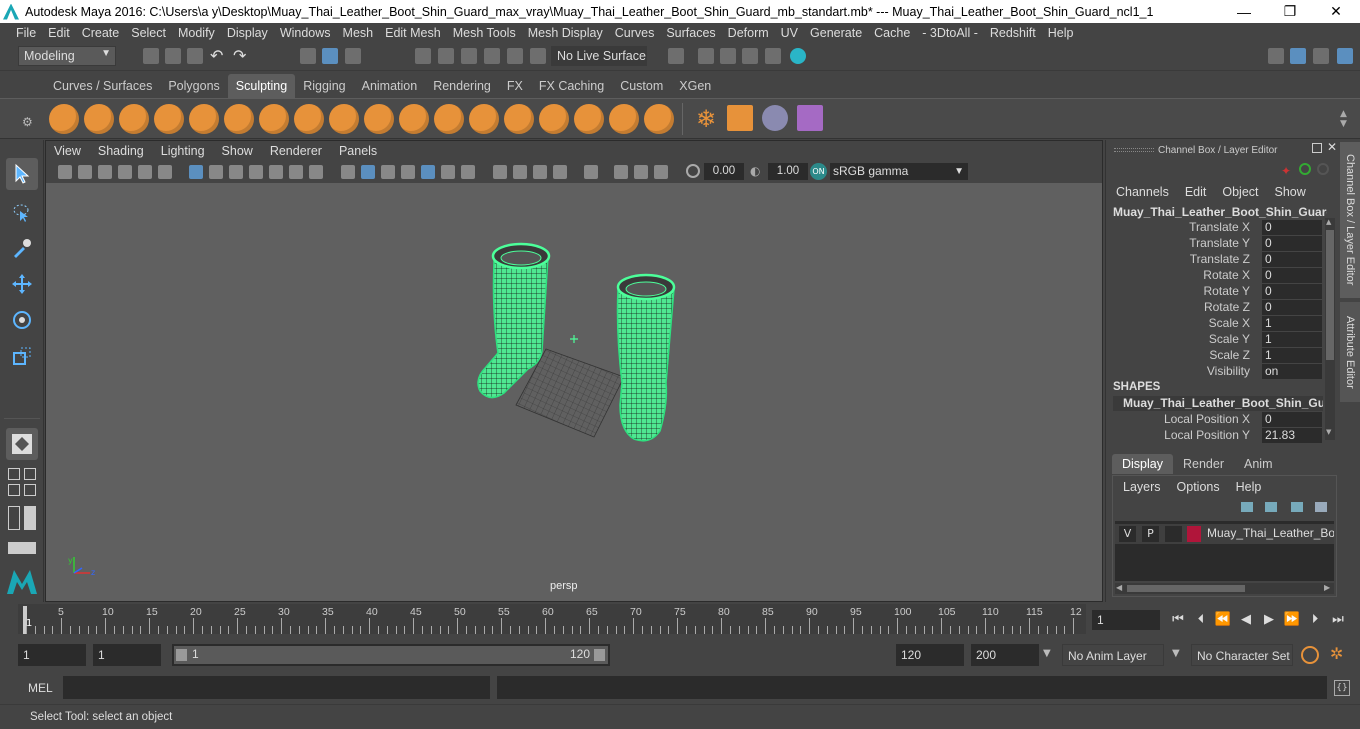 The image size is (1360, 729). What do you see at coordinates (1271, 507) in the screenshot?
I see `move-layer-down-icon` at bounding box center [1271, 507].